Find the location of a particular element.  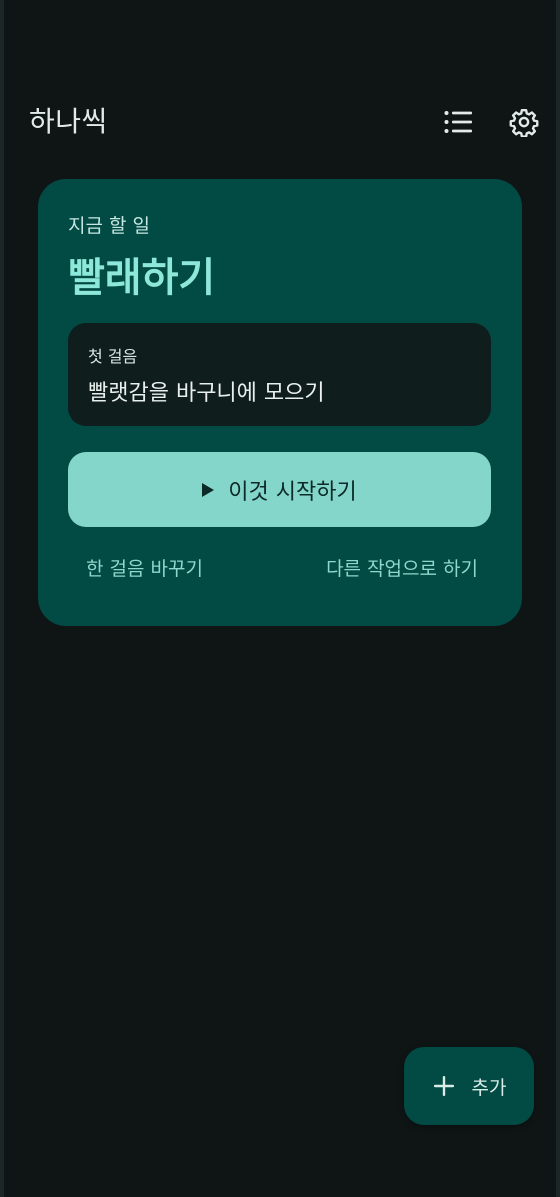

task-title: 빨래하기 is located at coordinates (142, 278).